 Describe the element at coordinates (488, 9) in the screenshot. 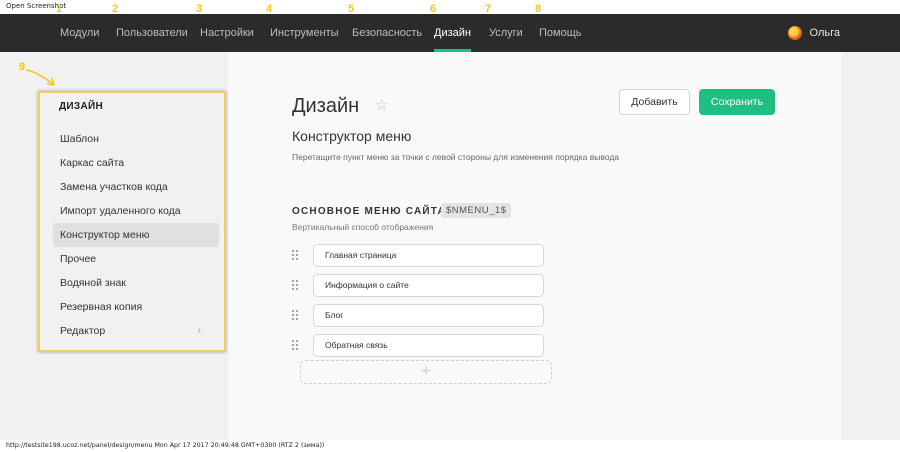

I see `annotation-number: 7` at that location.